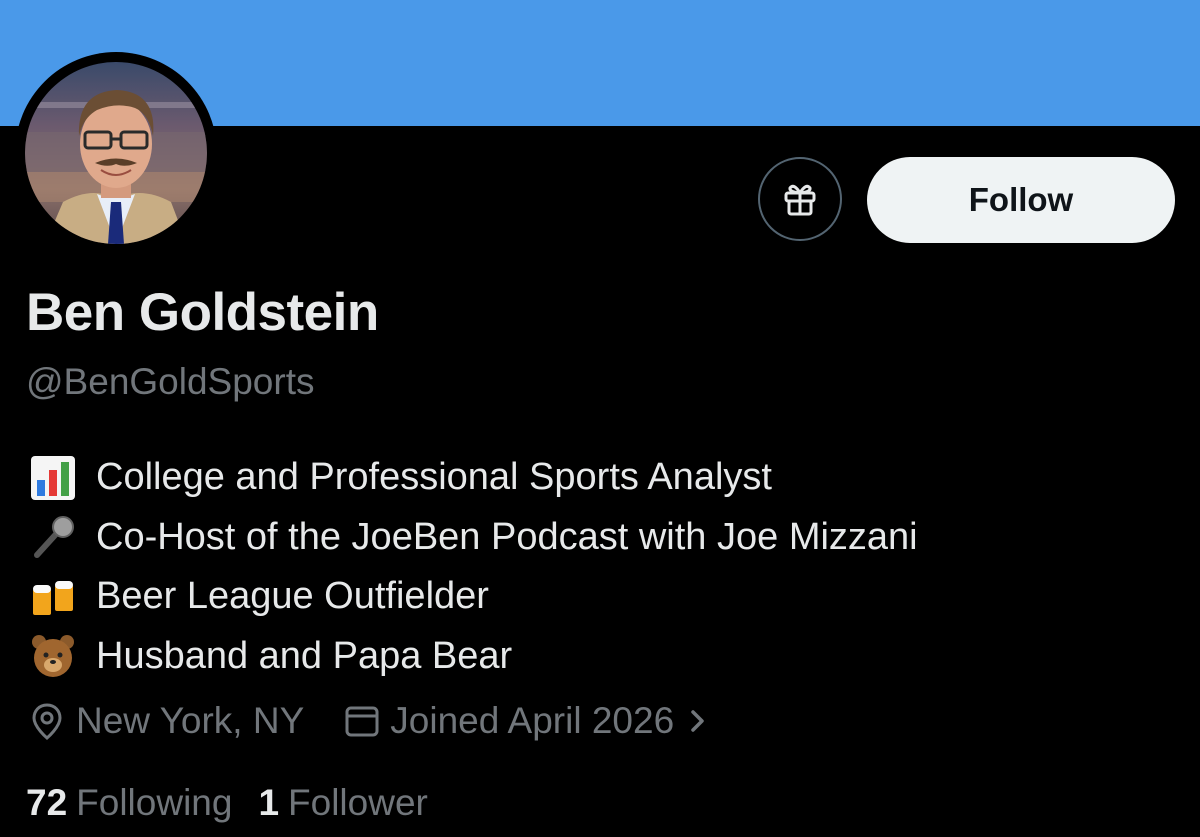  I want to click on beer-mugs-emoji, so click(53, 597).